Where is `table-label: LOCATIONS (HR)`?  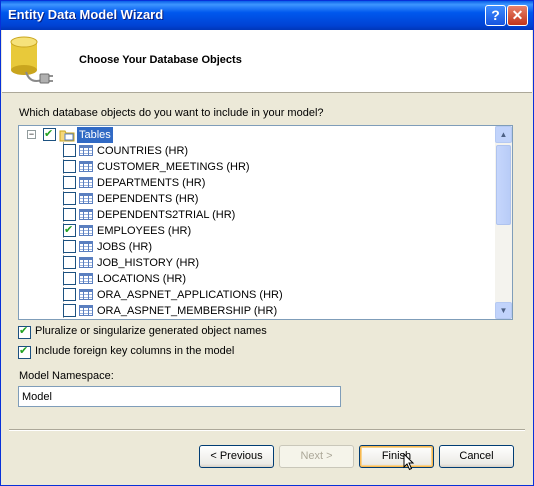
table-label: LOCATIONS (HR) is located at coordinates (142, 279).